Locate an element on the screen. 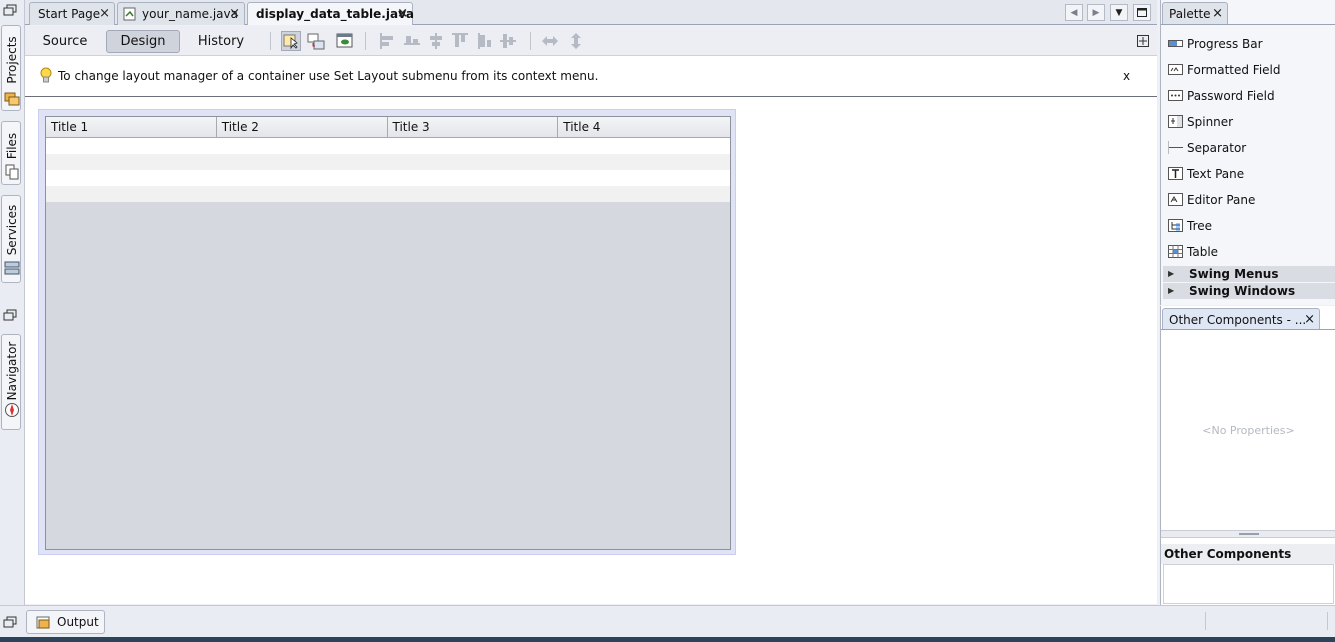 The height and width of the screenshot is (642, 1335). palette-item-editor-pane: Editor Pane is located at coordinates (1248, 200).